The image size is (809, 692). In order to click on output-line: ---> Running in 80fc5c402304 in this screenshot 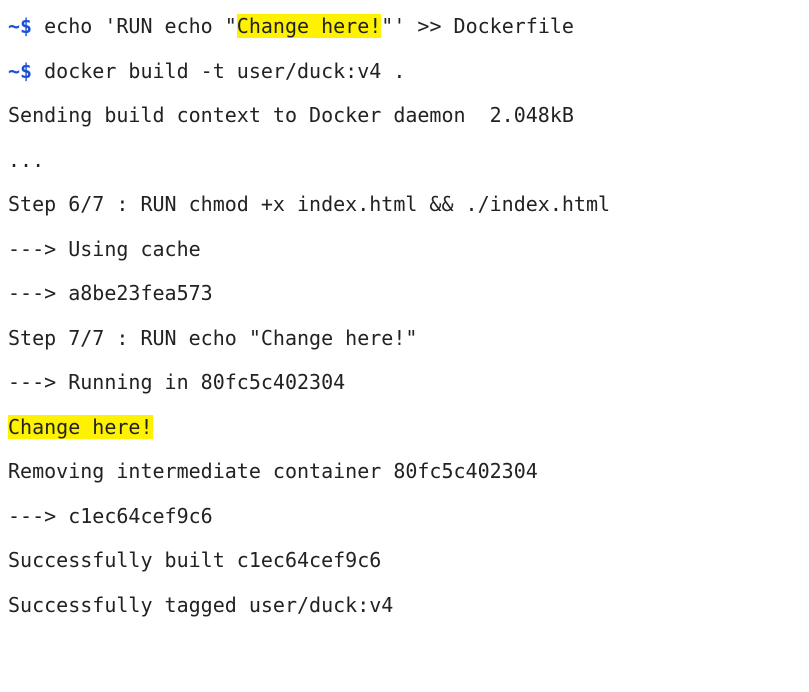, I will do `click(177, 382)`.